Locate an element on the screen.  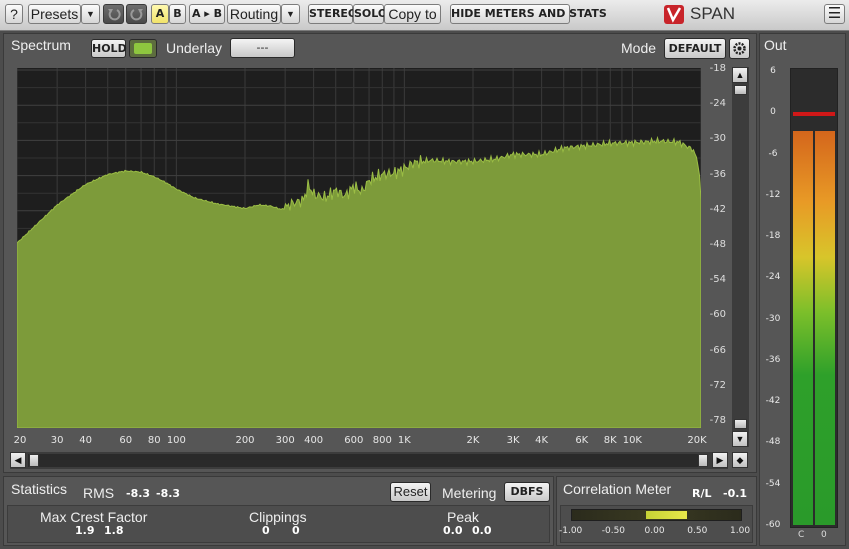
y-tick-label: -60 is located at coordinates (717, 315).